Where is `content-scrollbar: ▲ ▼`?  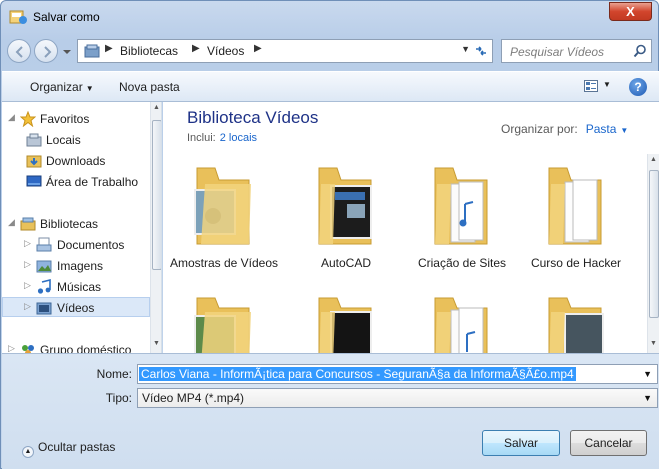 content-scrollbar: ▲ ▼ is located at coordinates (653, 253).